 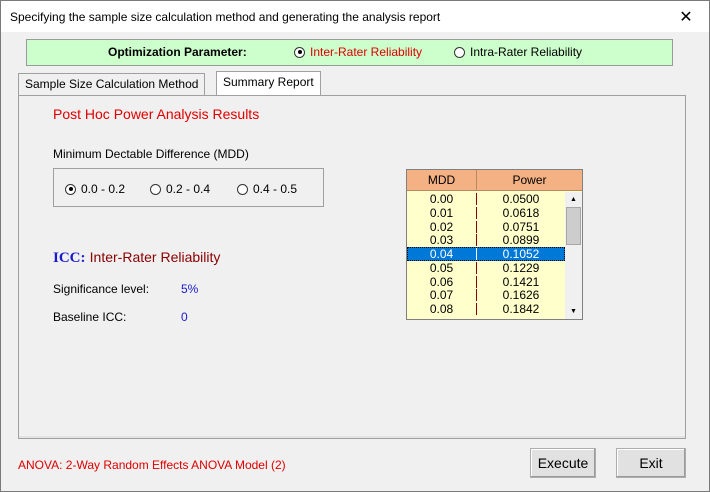 What do you see at coordinates (486, 309) in the screenshot?
I see `table-row: 0.08 0.1842` at bounding box center [486, 309].